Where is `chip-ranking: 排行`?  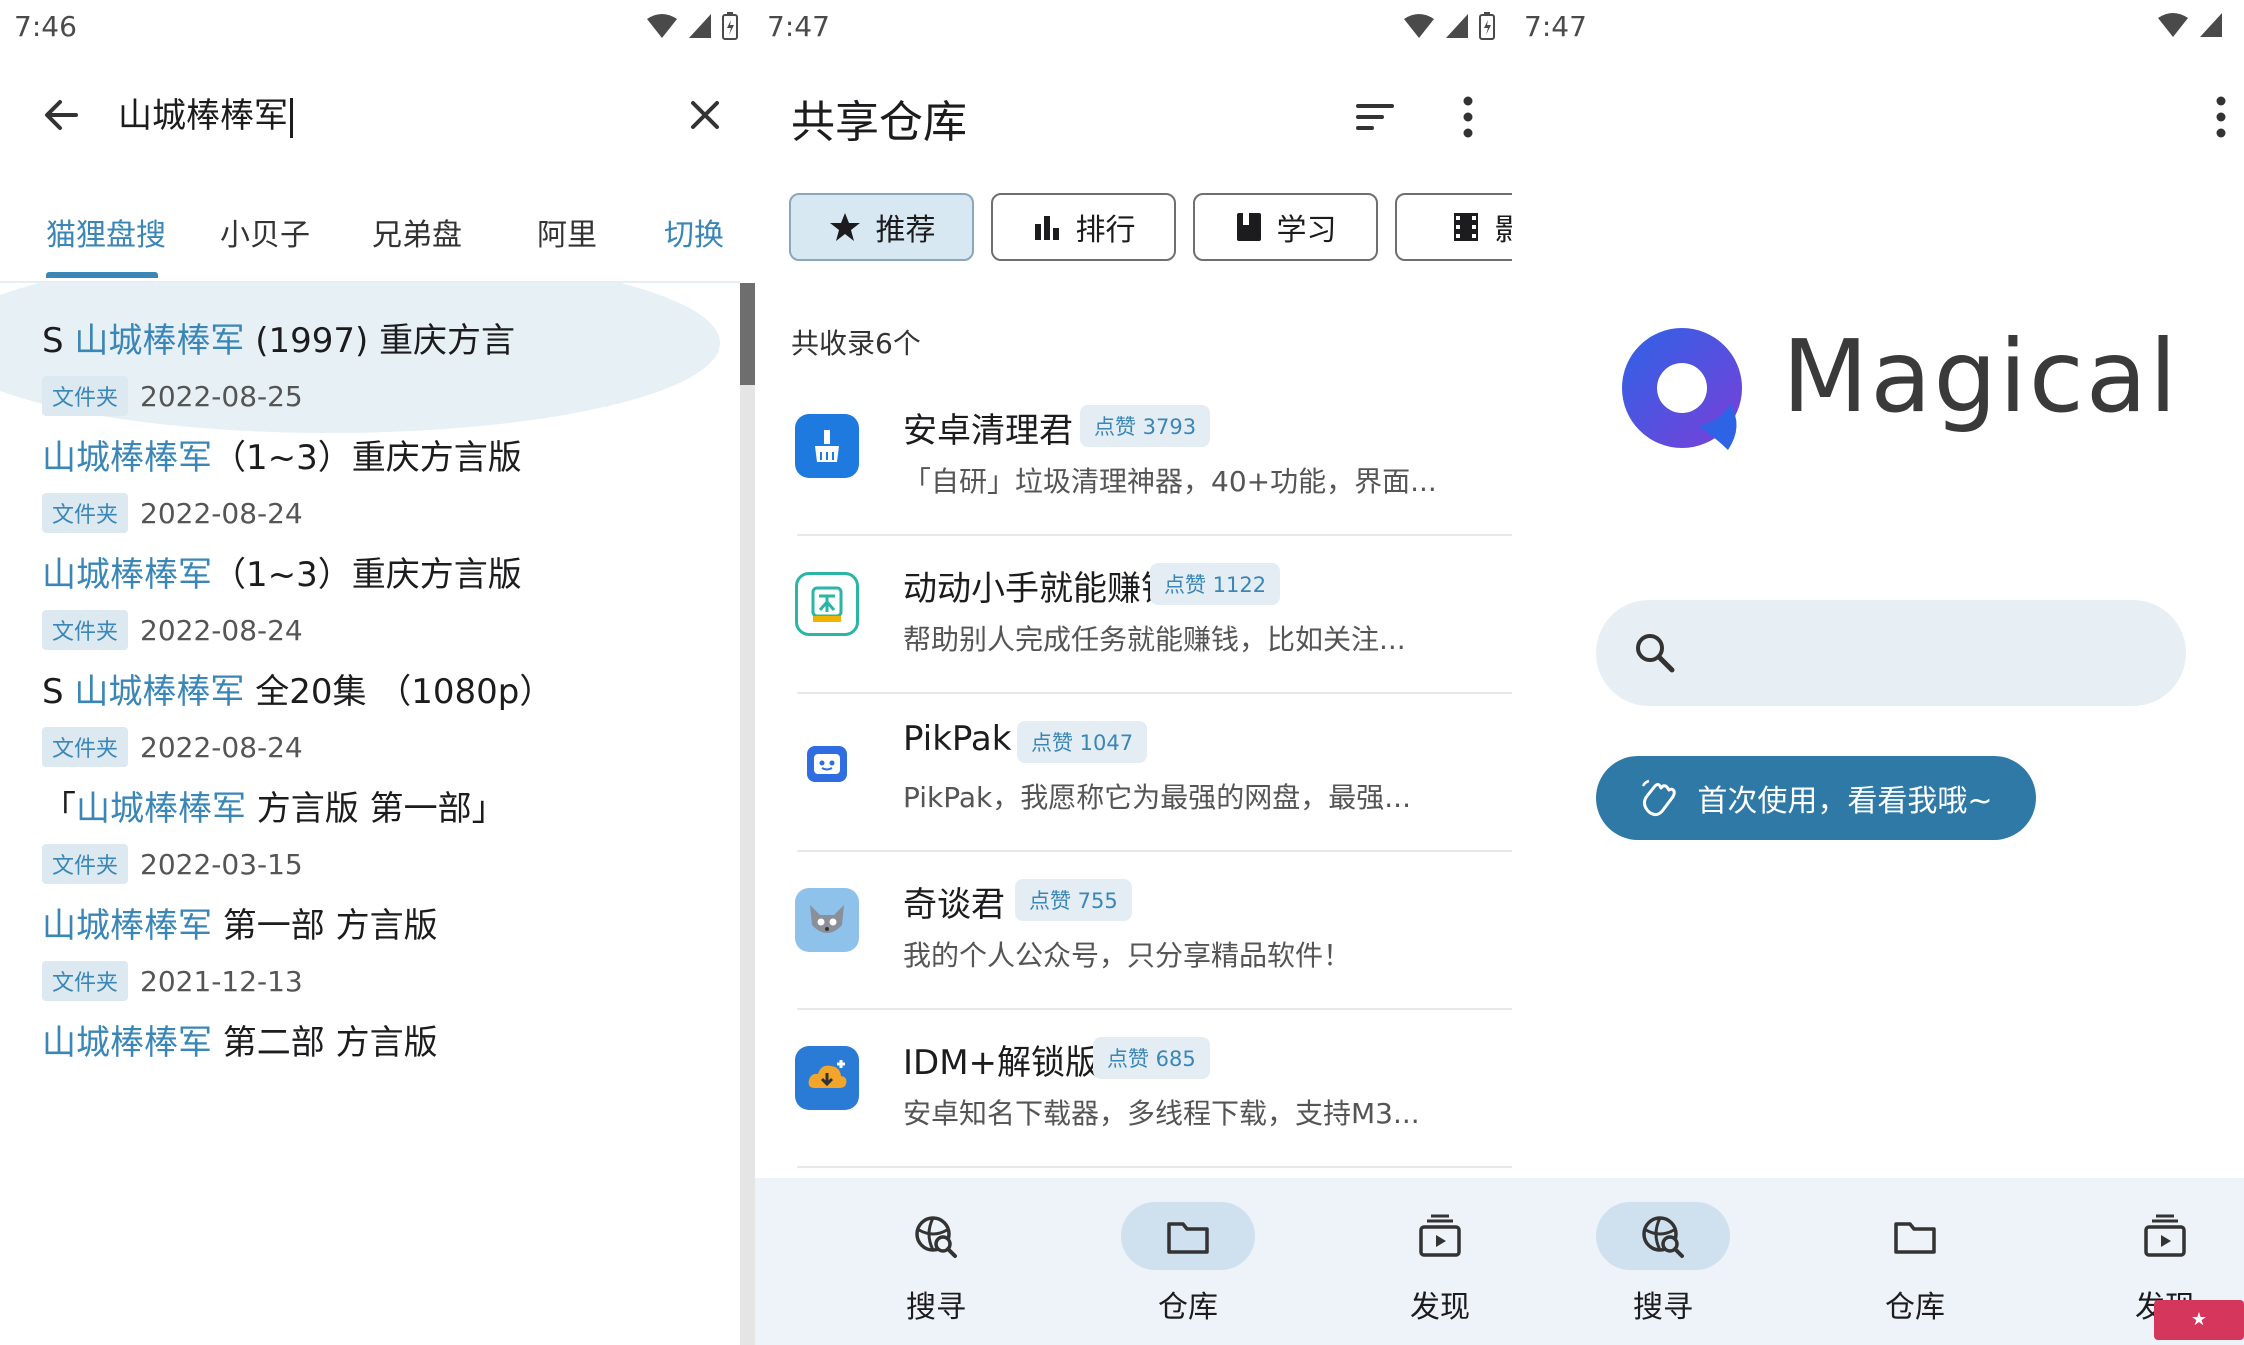
chip-ranking: 排行 is located at coordinates (1083, 227).